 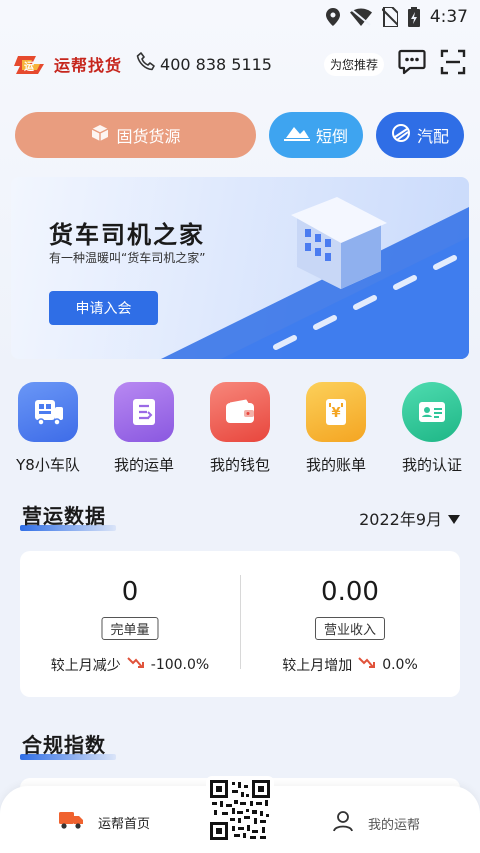 I want to click on message-icon, so click(x=412, y=64).